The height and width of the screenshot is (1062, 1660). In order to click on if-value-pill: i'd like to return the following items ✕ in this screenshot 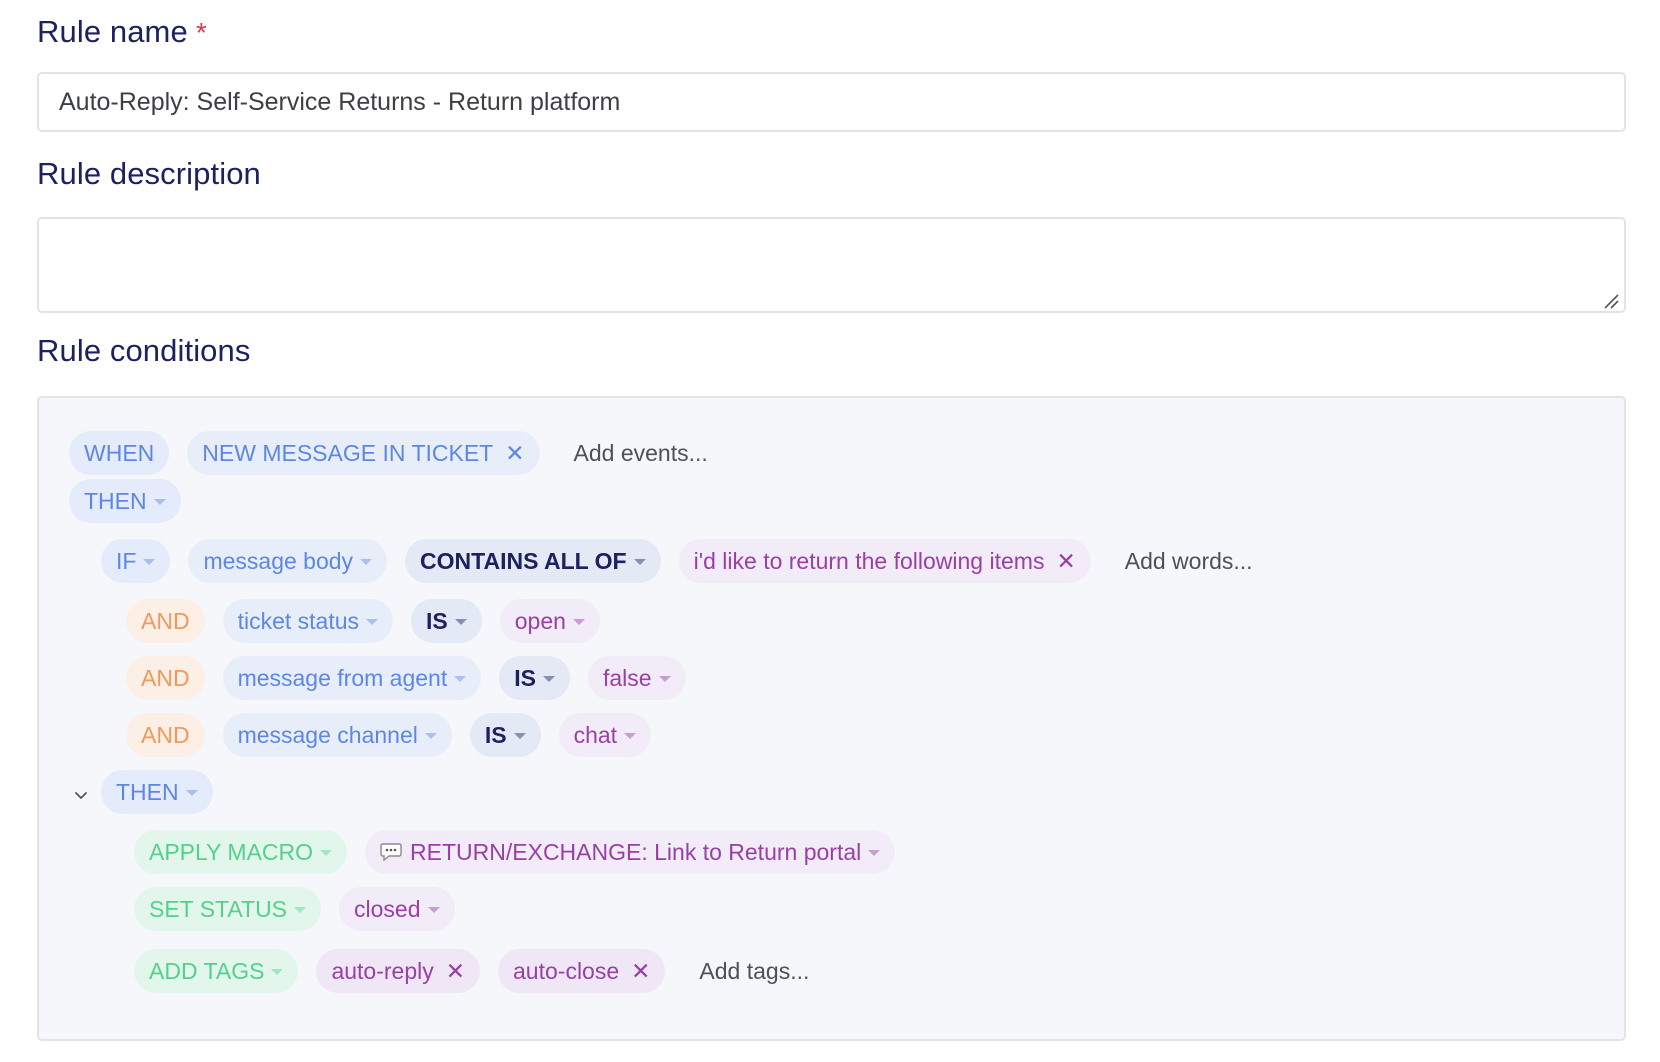, I will do `click(884, 561)`.